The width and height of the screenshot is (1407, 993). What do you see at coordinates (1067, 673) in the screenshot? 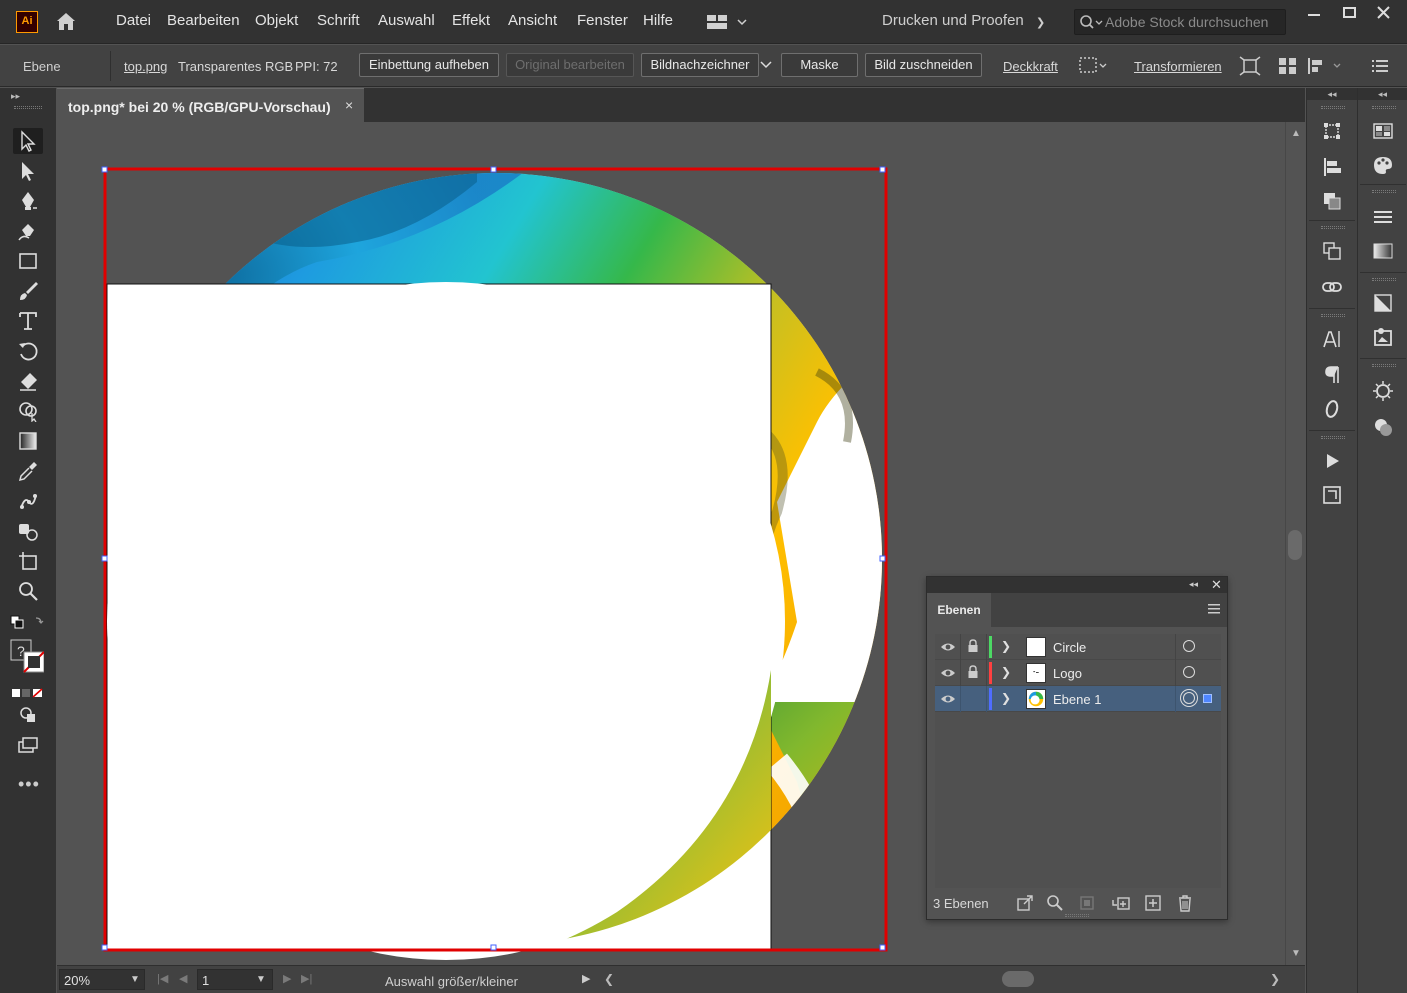
I see `layer-name: Logo` at bounding box center [1067, 673].